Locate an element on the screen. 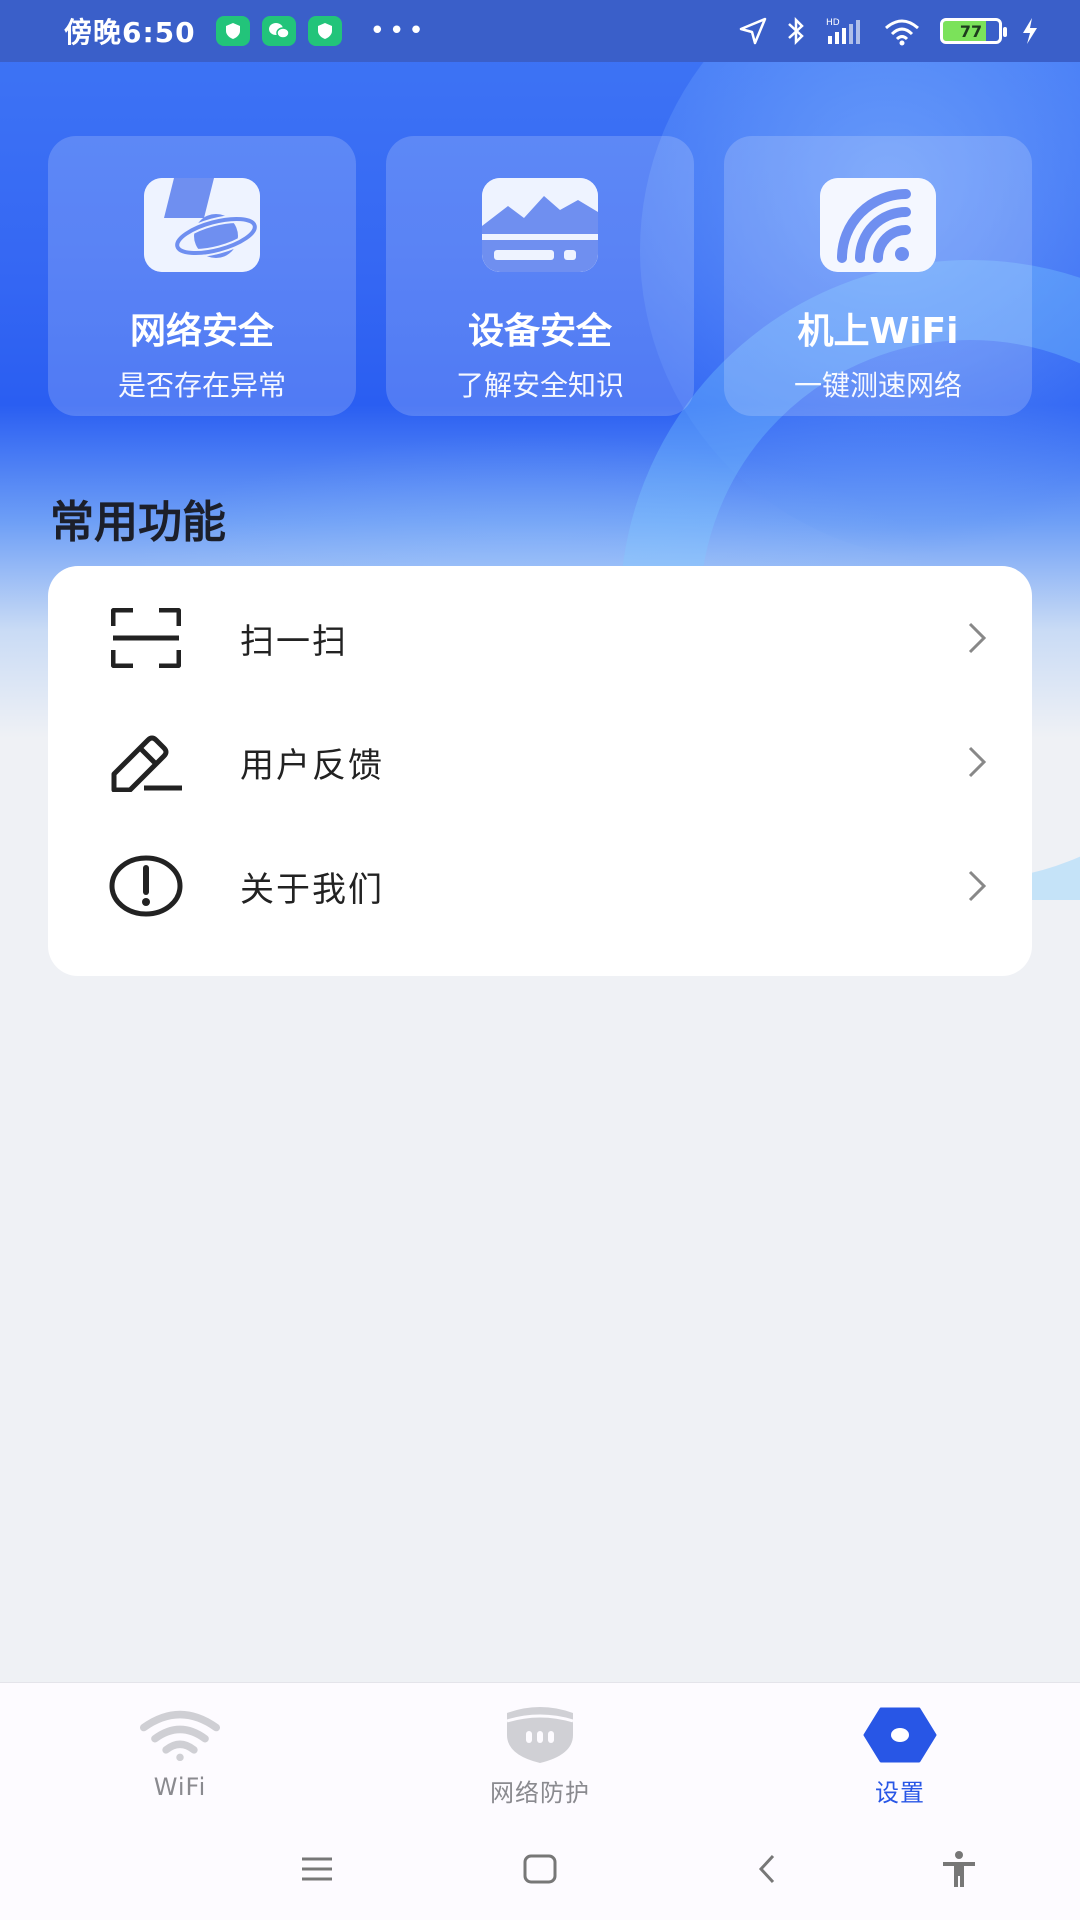 The height and width of the screenshot is (1920, 1080). tab-label: 网络防护 is located at coordinates (540, 1793).